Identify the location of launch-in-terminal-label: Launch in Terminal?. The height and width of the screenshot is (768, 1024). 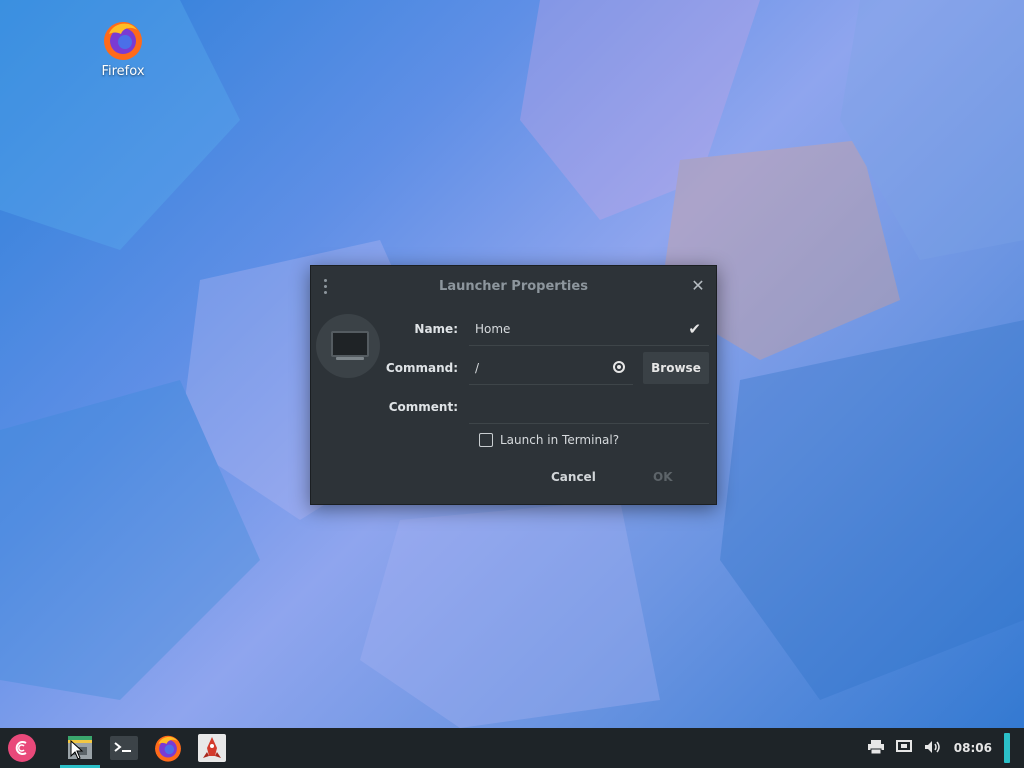
(560, 440).